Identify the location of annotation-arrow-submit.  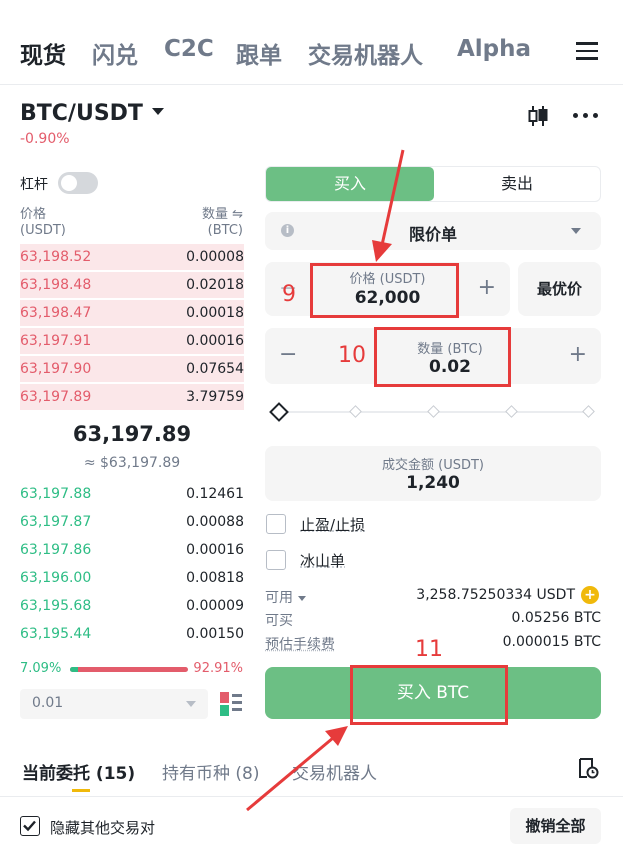
(290, 774).